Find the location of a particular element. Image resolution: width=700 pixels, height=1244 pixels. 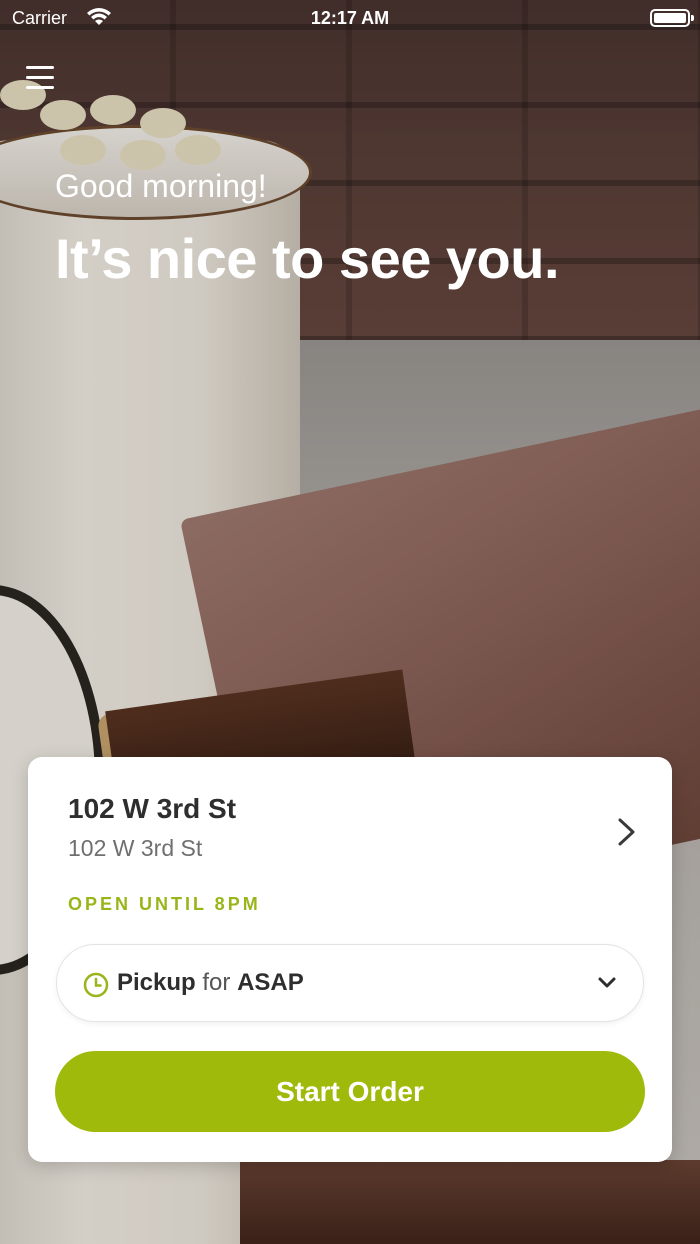

open-status-label: OPEN UNTIL 8PM is located at coordinates (164, 904).